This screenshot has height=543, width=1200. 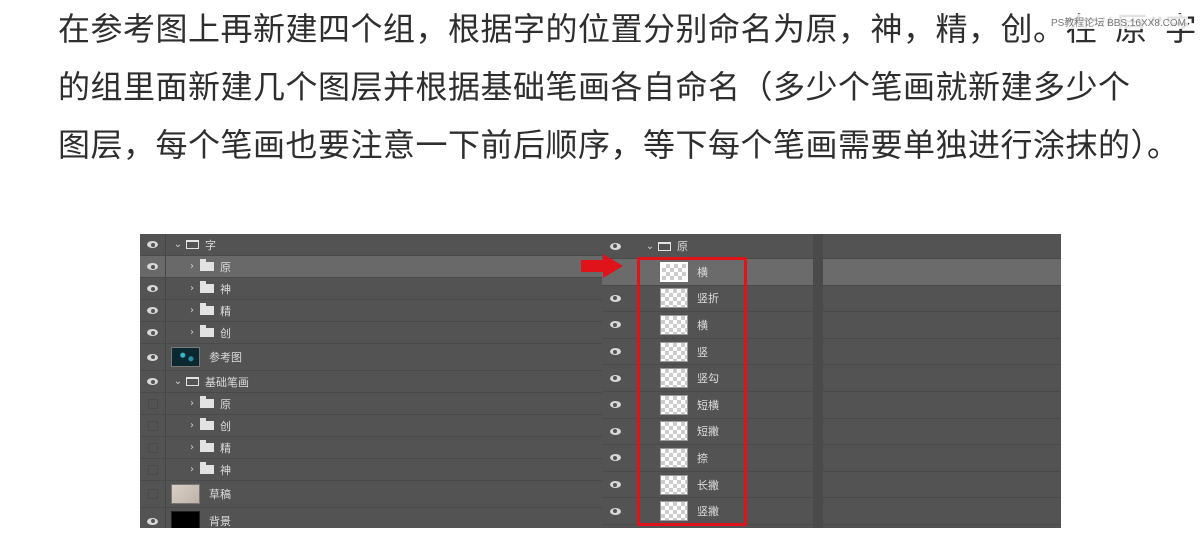 I want to click on layer-group-shen-hidden: › 神, so click(x=371, y=470).